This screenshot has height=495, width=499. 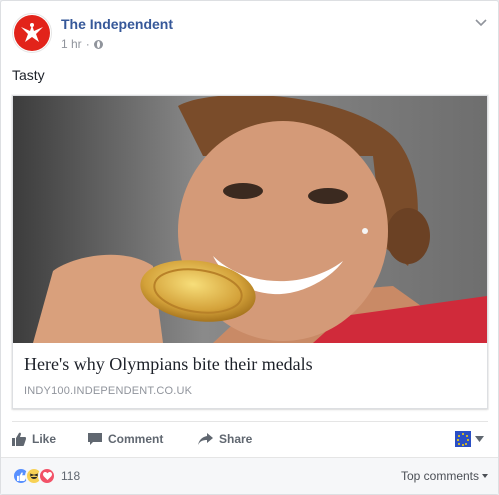 I want to click on post-meta: 1 hr ·, so click(x=82, y=44).